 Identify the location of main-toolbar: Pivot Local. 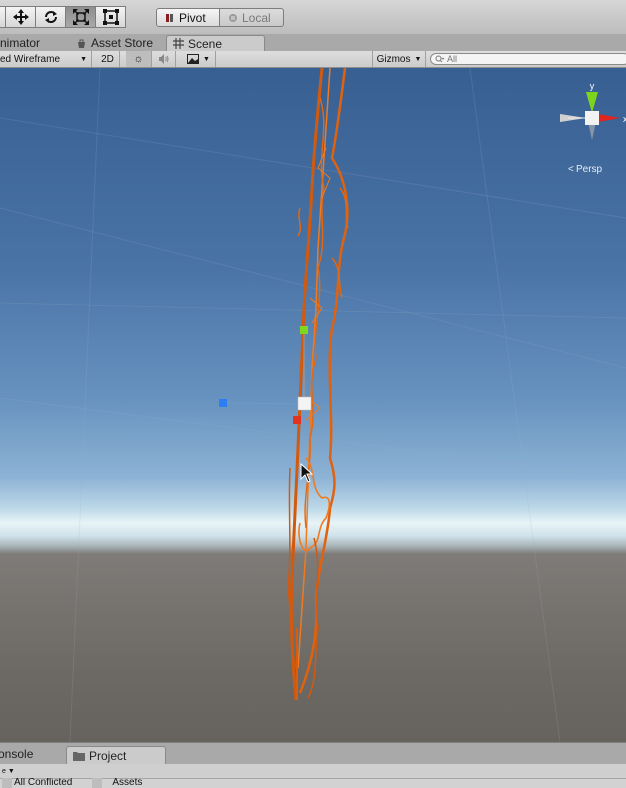
(313, 17).